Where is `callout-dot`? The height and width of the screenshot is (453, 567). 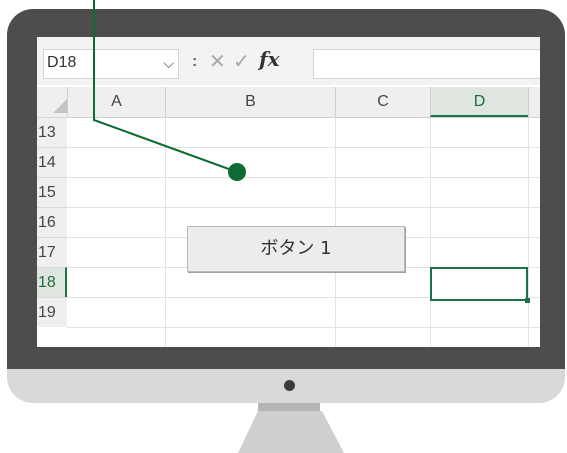 callout-dot is located at coordinates (237, 172).